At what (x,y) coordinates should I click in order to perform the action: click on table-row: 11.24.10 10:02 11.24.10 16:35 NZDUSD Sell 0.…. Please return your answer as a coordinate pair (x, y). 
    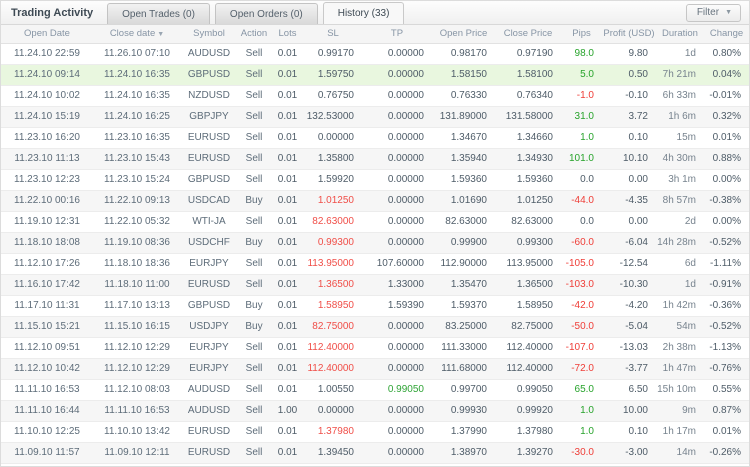
    Looking at the image, I should click on (375, 96).